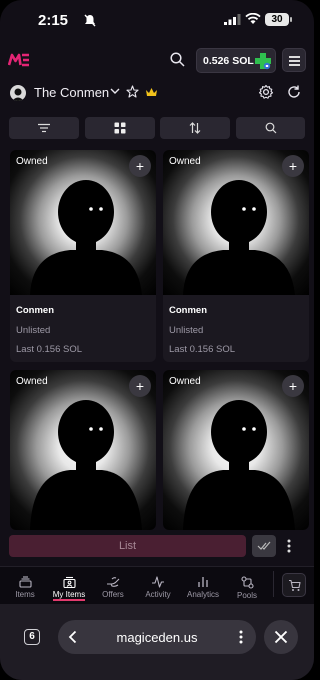 This screenshot has height=680, width=320. Describe the element at coordinates (232, 19) in the screenshot. I see `signal-icon` at that location.